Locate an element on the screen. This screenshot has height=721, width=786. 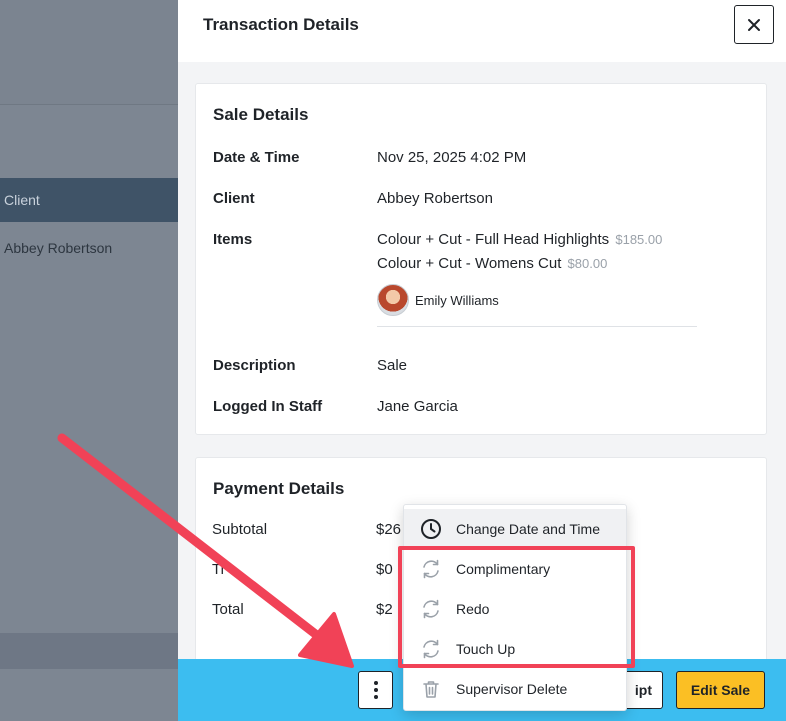
menu-item-label: Supervisor Delete is located at coordinates (512, 689).